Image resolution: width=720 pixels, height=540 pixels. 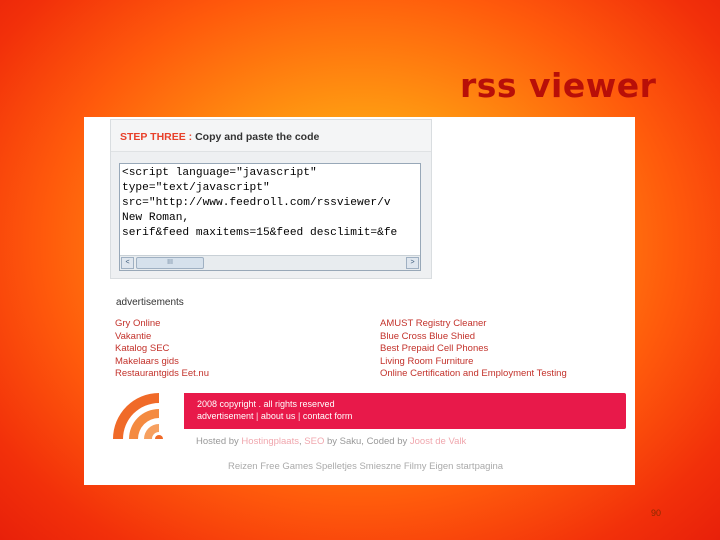 What do you see at coordinates (225, 416) in the screenshot?
I see `footer-link-advertisement: advertisement` at bounding box center [225, 416].